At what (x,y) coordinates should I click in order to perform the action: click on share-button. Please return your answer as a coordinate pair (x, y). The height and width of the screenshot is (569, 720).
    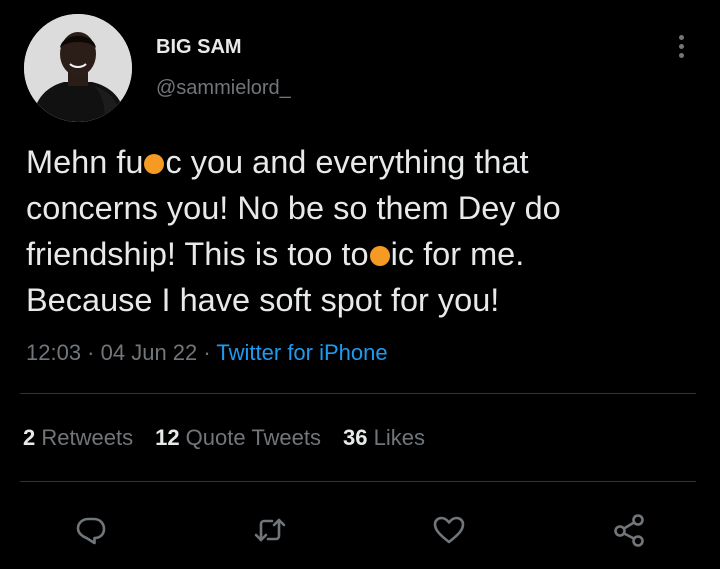
    Looking at the image, I should click on (629, 530).